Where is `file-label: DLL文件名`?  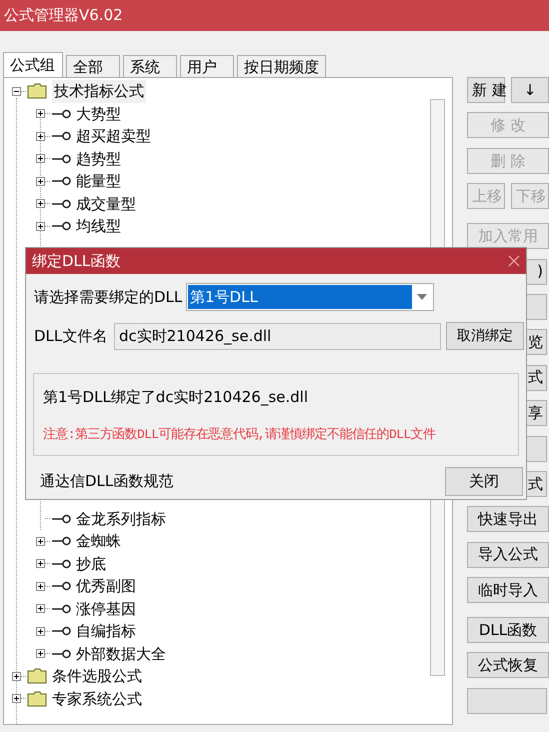 file-label: DLL文件名 is located at coordinates (71, 336).